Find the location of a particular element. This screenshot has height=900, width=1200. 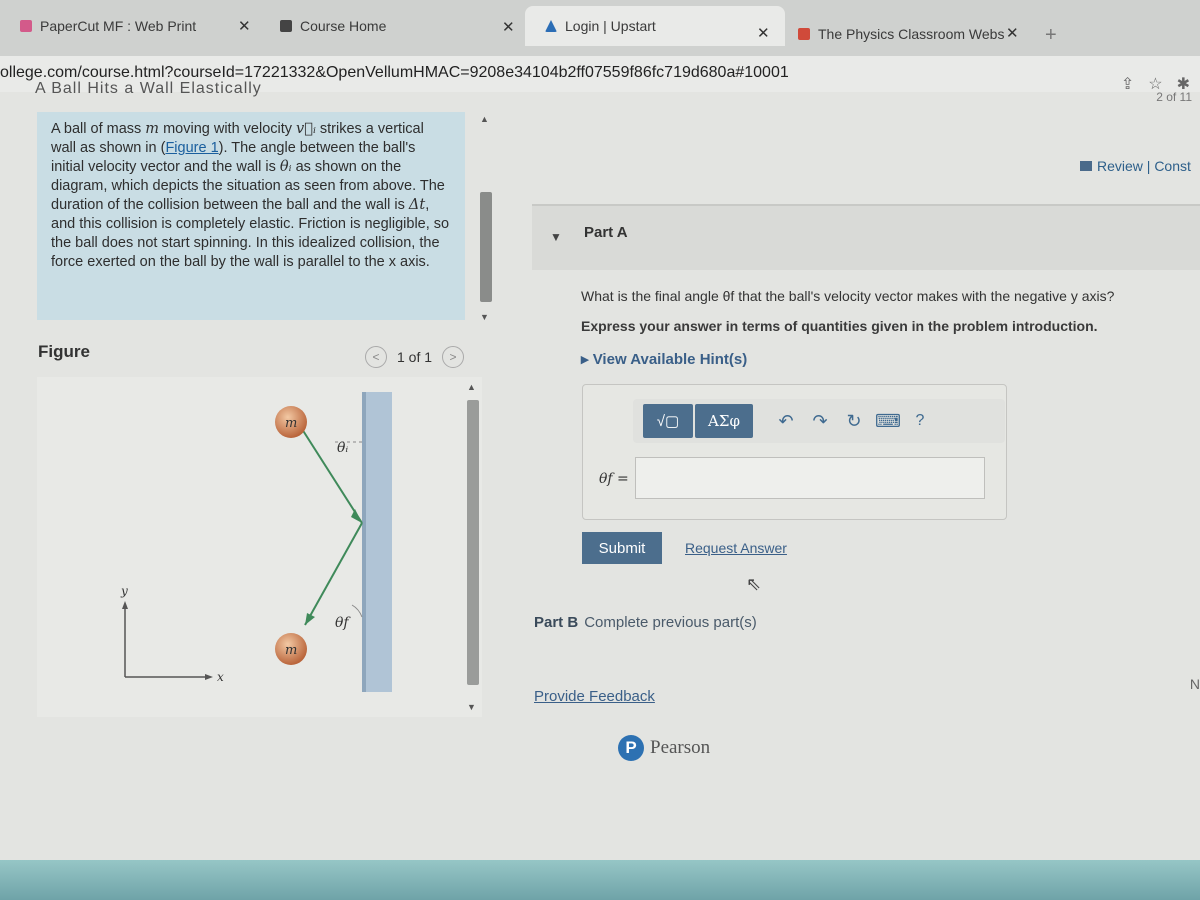

redo-icon: ↷ is located at coordinates (820, 421).